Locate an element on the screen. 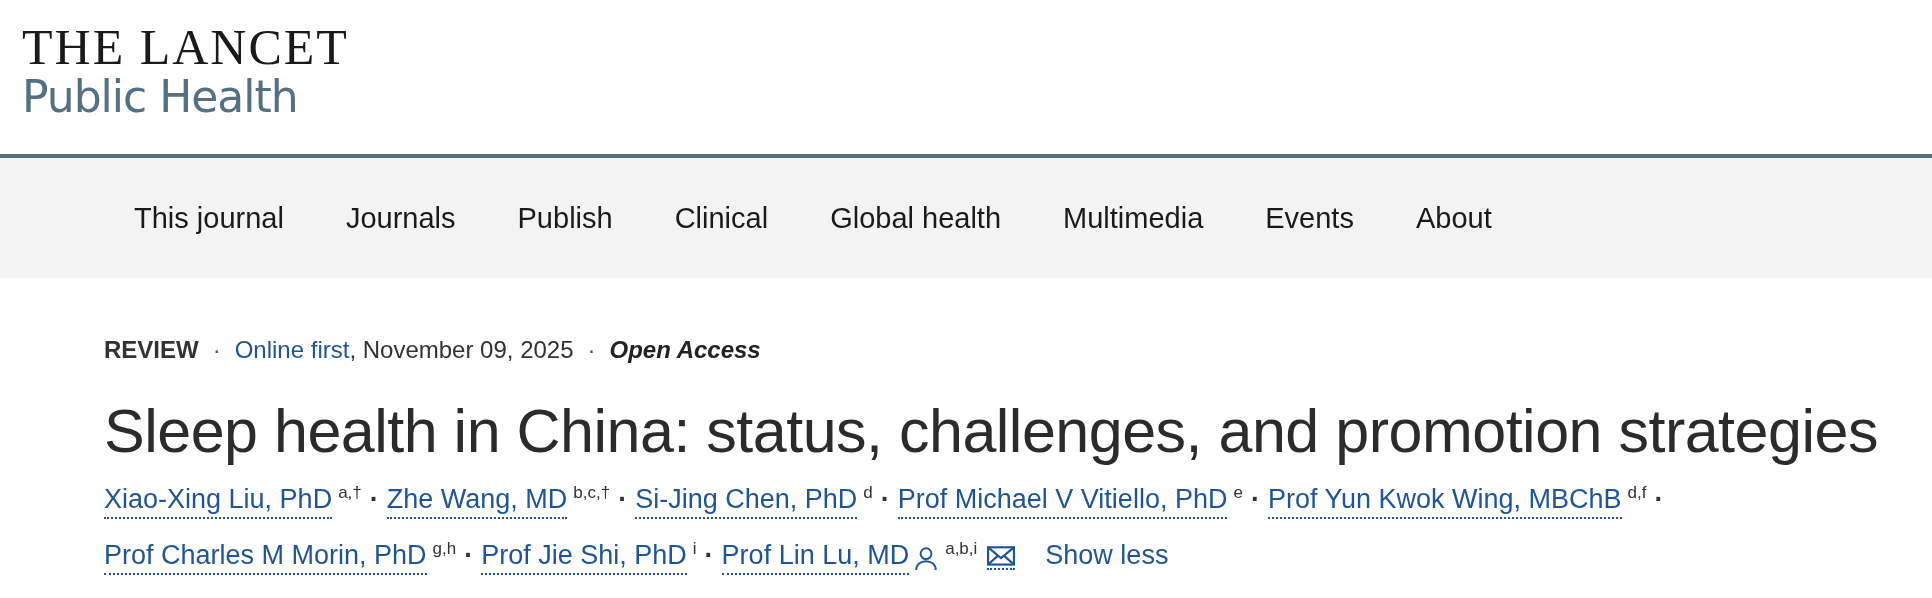 The image size is (1932, 598). nav-link: Multimedia is located at coordinates (1133, 218).